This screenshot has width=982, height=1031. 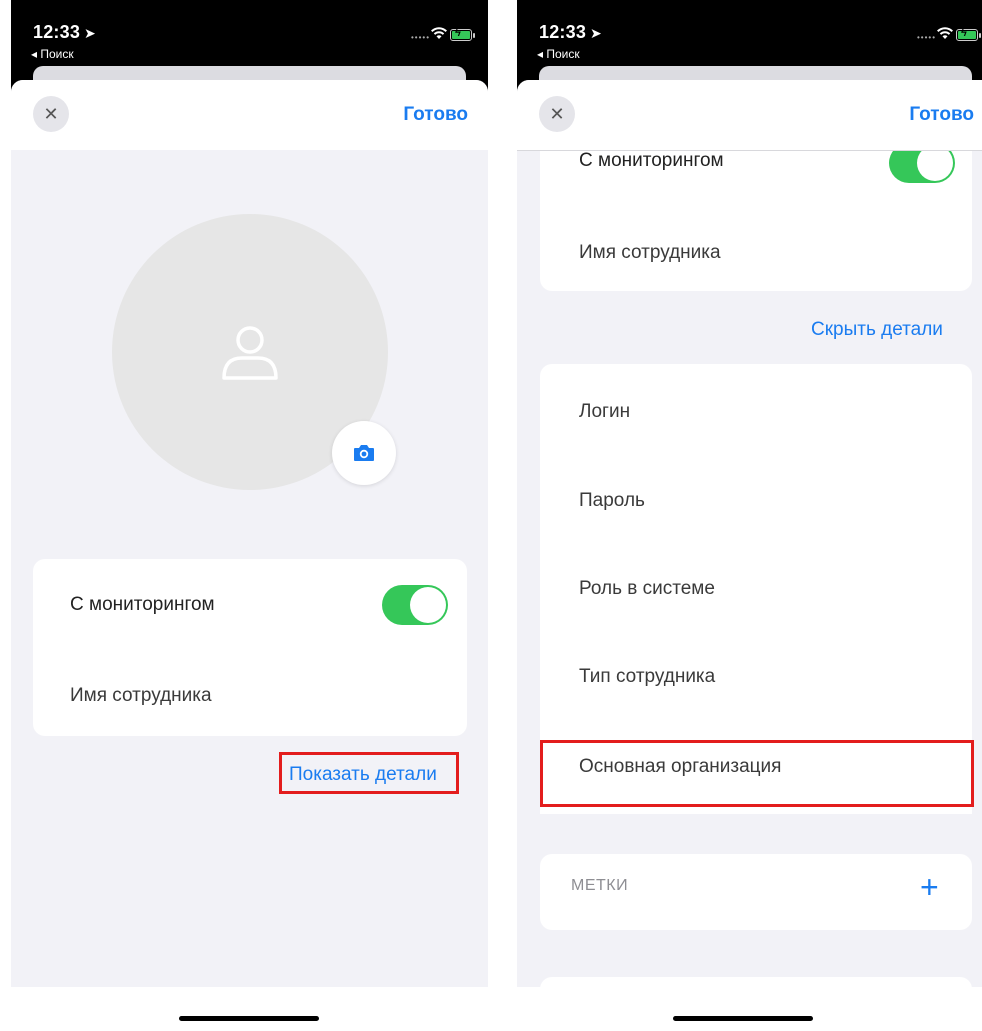 What do you see at coordinates (877, 330) in the screenshot?
I see `hide-details-link: Скрыть детали` at bounding box center [877, 330].